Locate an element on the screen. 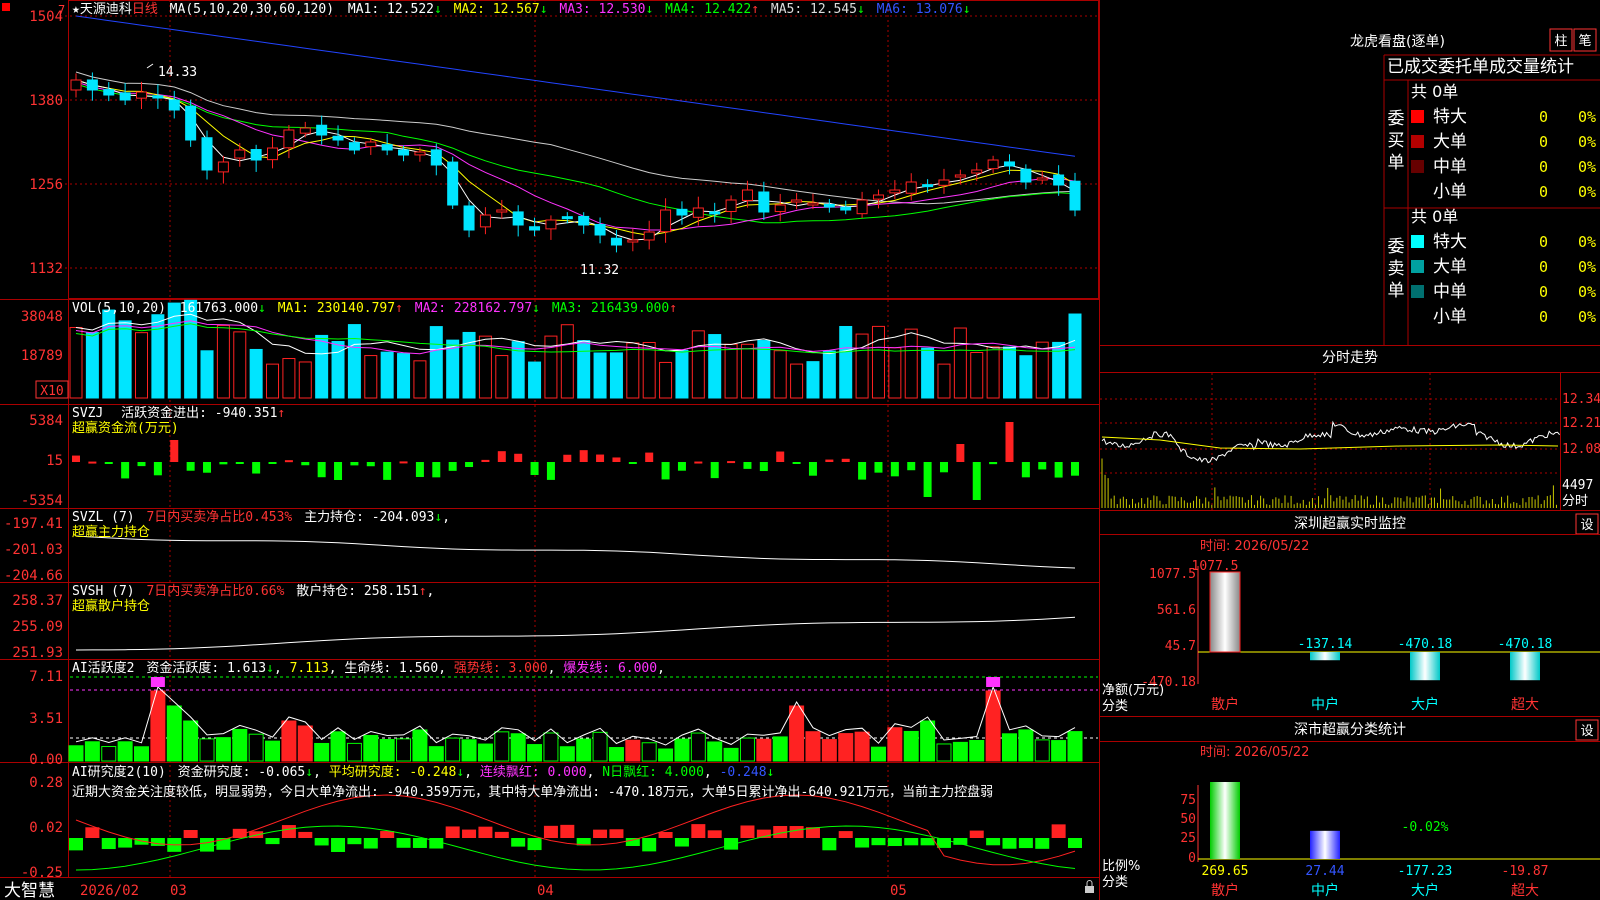 The image size is (1600, 900). intraday-vol-unit: 分时 is located at coordinates (1575, 501).